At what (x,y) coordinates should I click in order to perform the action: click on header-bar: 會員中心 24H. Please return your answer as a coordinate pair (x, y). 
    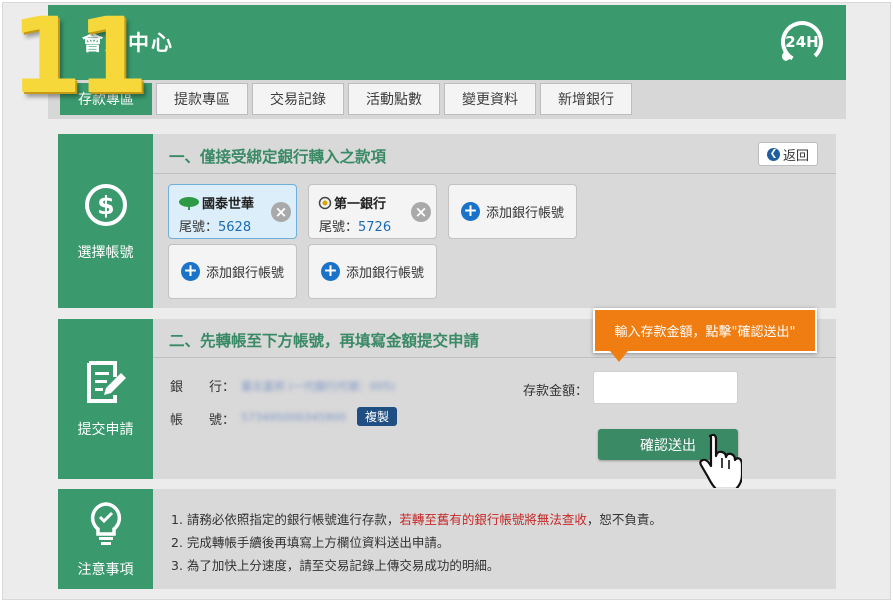
    Looking at the image, I should click on (447, 42).